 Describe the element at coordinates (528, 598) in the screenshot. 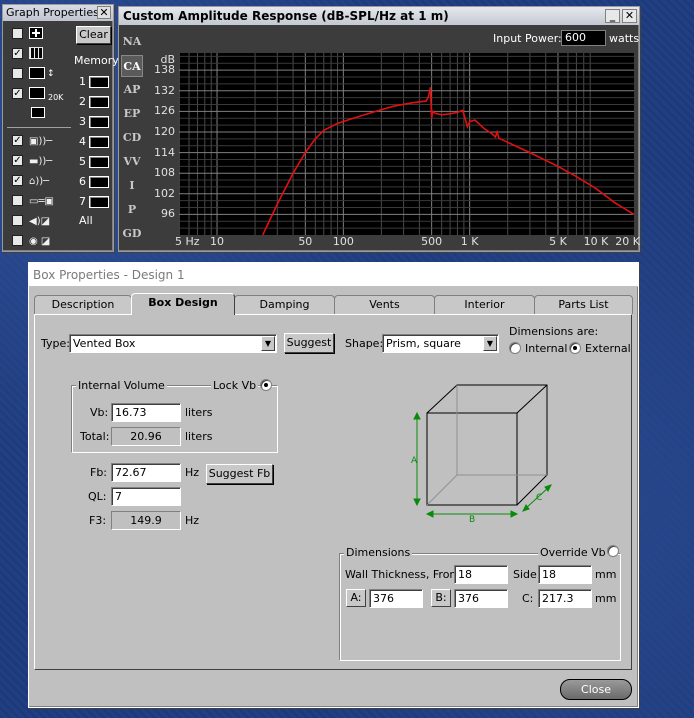

I see `c-label: C:` at that location.